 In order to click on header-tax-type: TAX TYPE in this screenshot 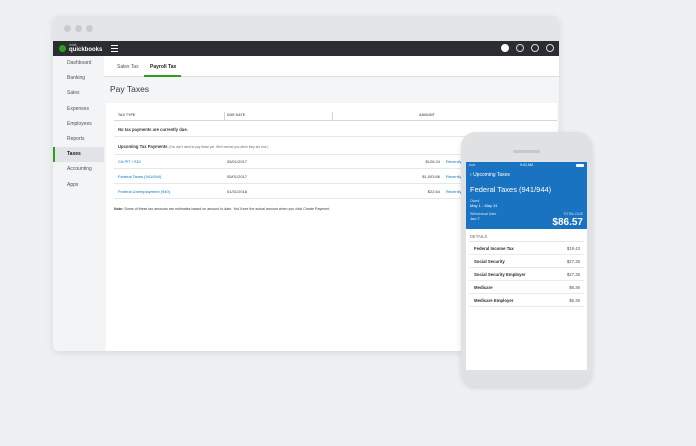, I will do `click(126, 115)`.